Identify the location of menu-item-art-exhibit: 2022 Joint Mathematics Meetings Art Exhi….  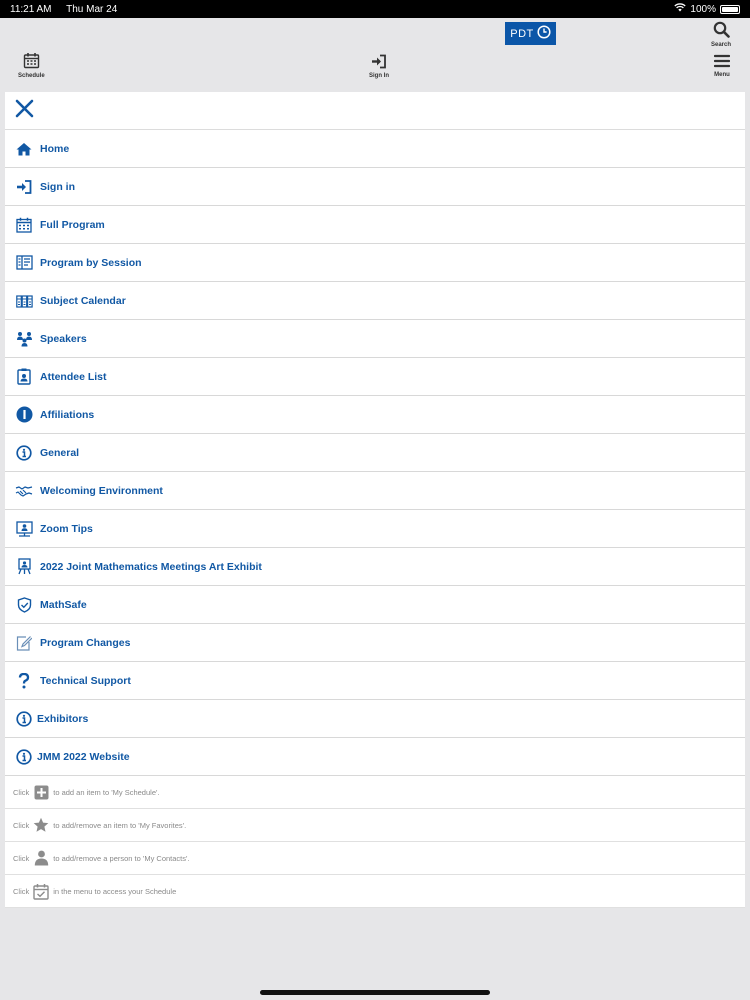
(375, 567).